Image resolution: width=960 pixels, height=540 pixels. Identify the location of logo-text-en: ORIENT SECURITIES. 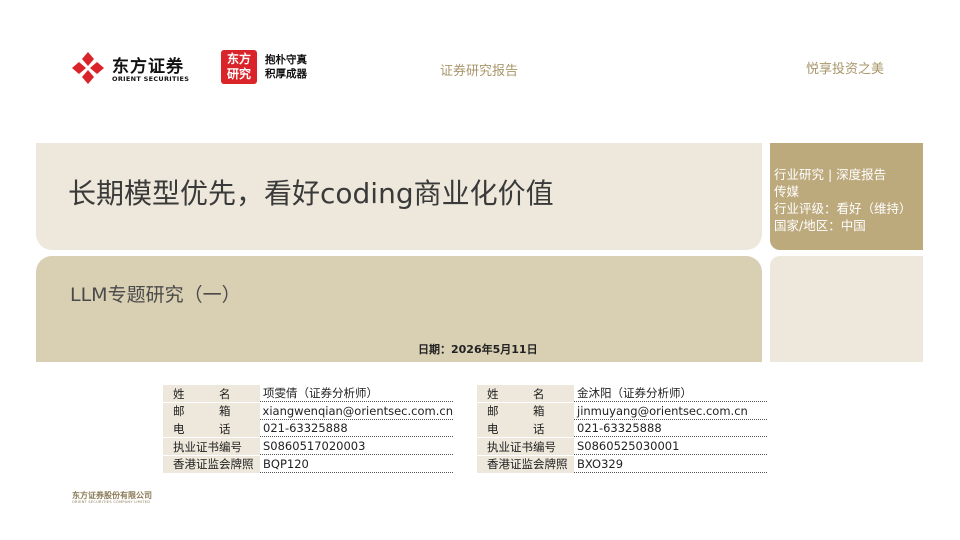
(151, 79).